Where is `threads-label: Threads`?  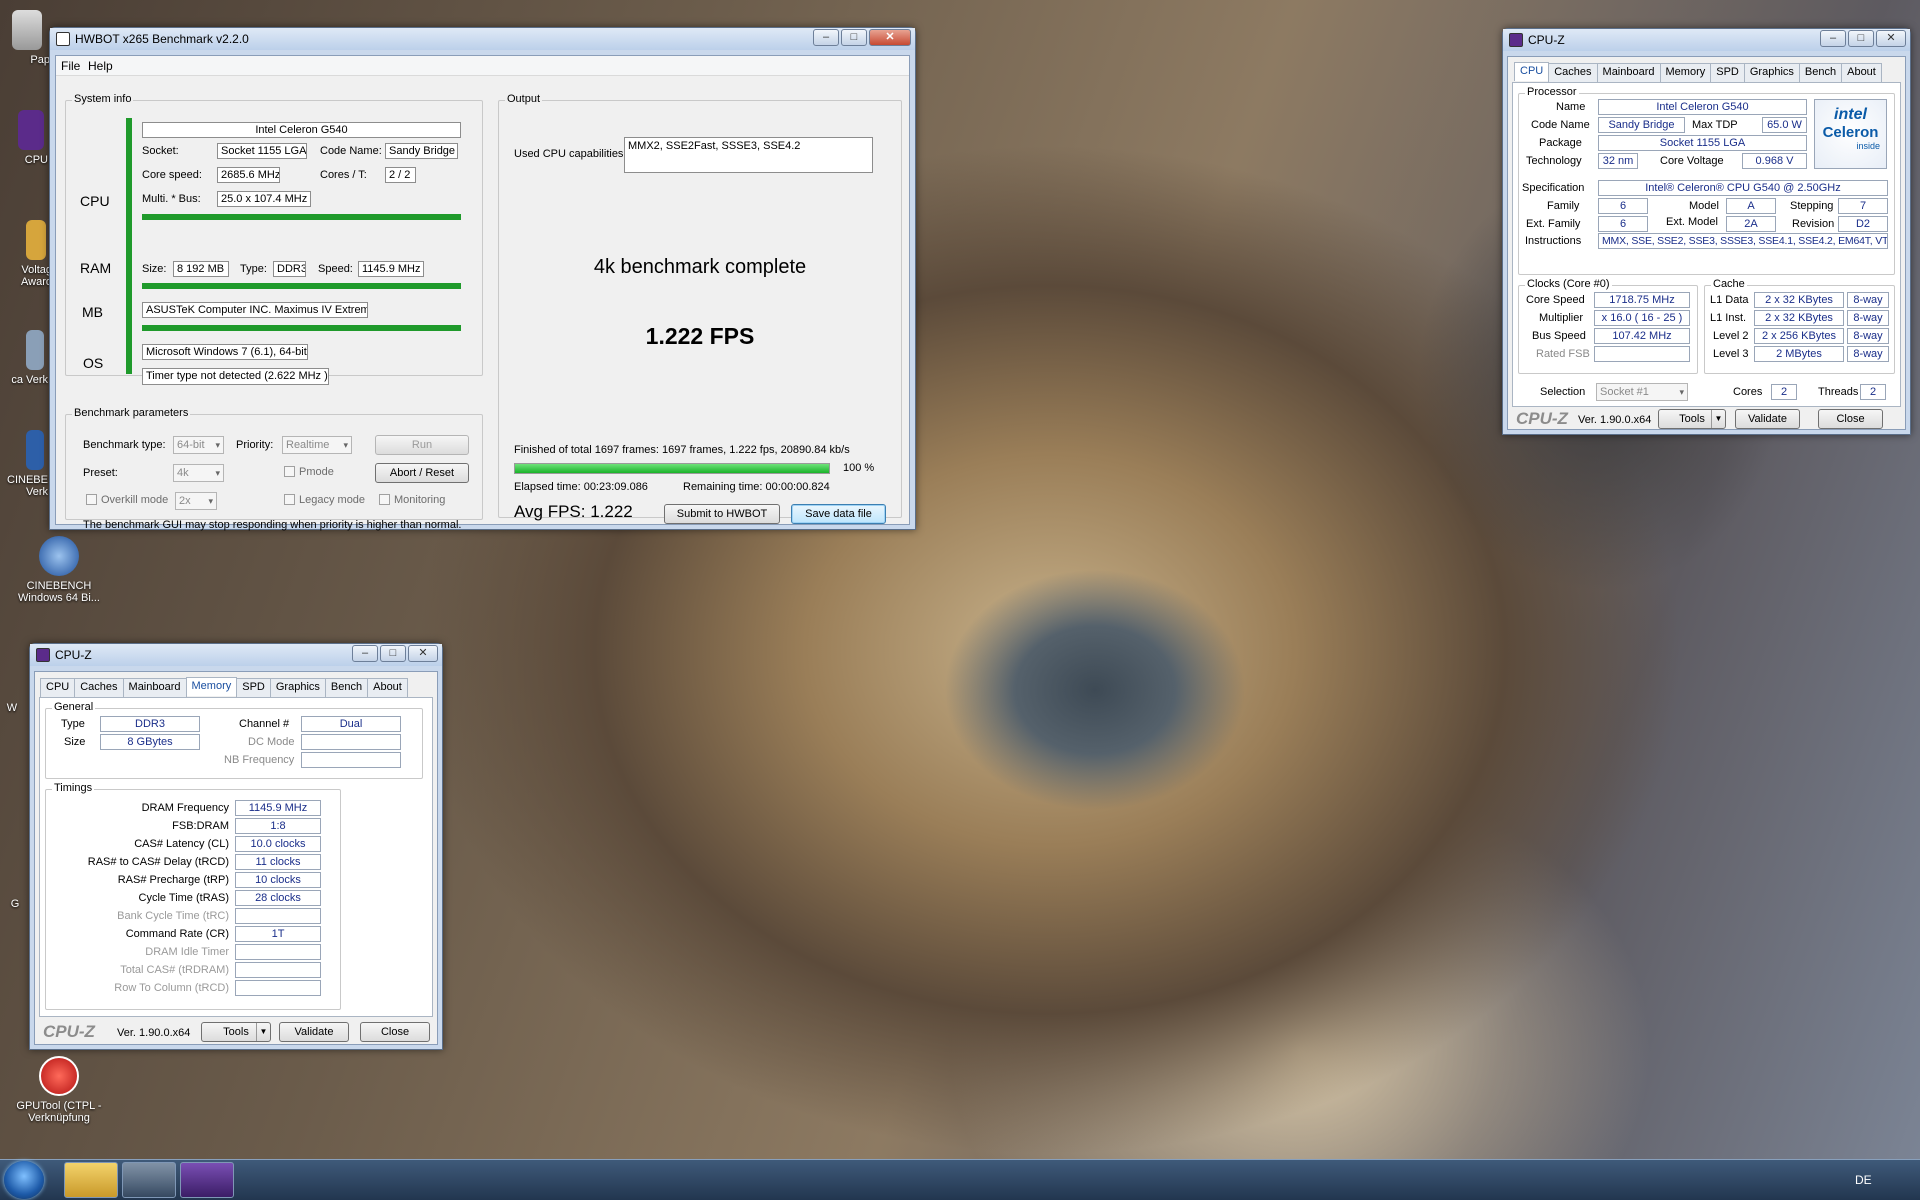
threads-label: Threads is located at coordinates (1838, 392).